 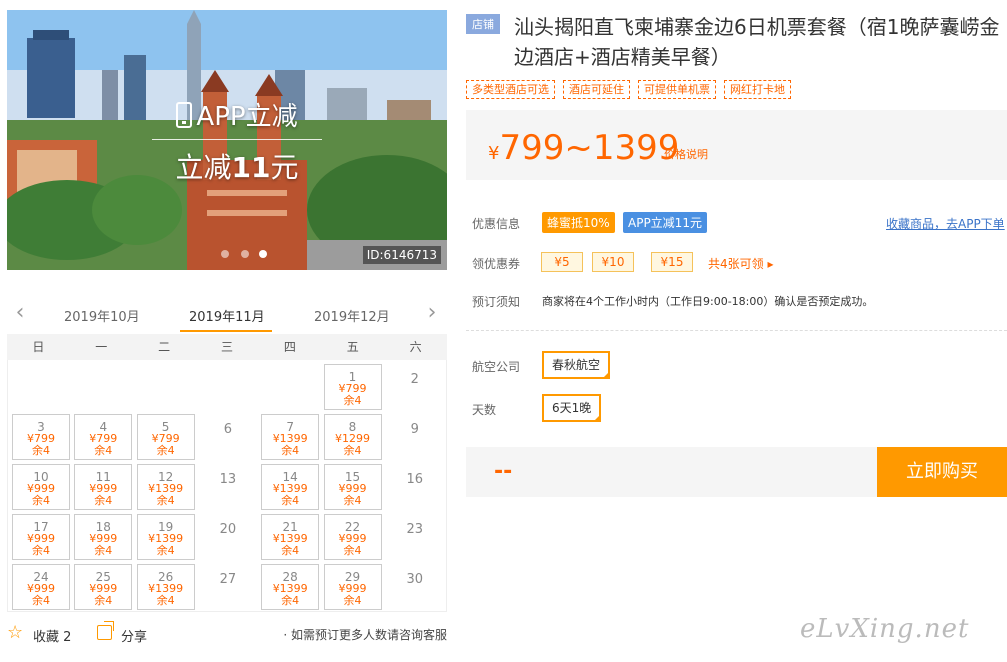 I want to click on calendar-day: 23, so click(x=415, y=537).